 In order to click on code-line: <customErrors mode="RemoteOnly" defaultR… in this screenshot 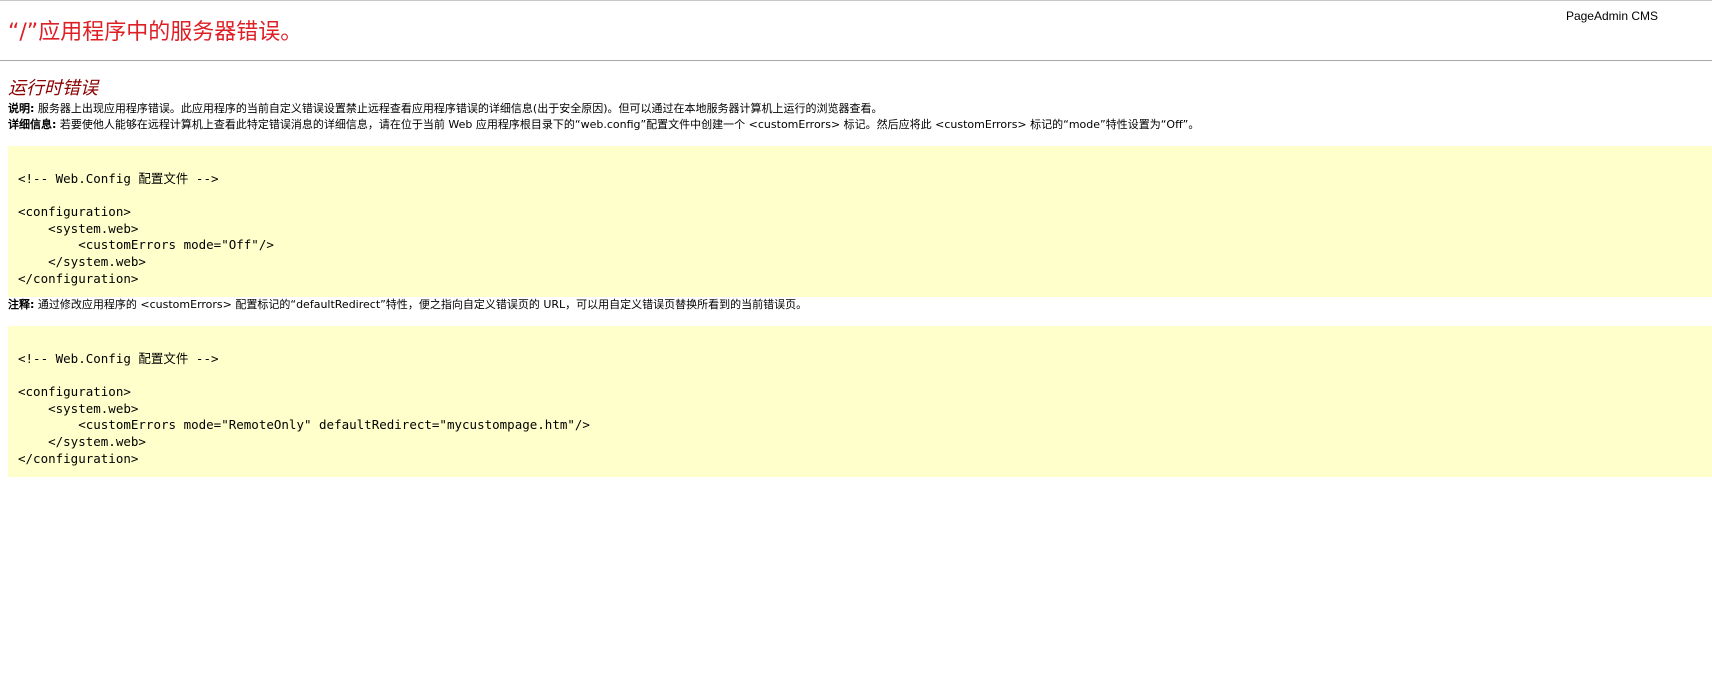, I will do `click(304, 425)`.